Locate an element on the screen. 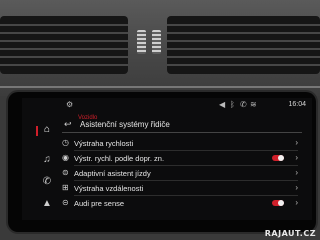  trim-strip is located at coordinates (160, 87).